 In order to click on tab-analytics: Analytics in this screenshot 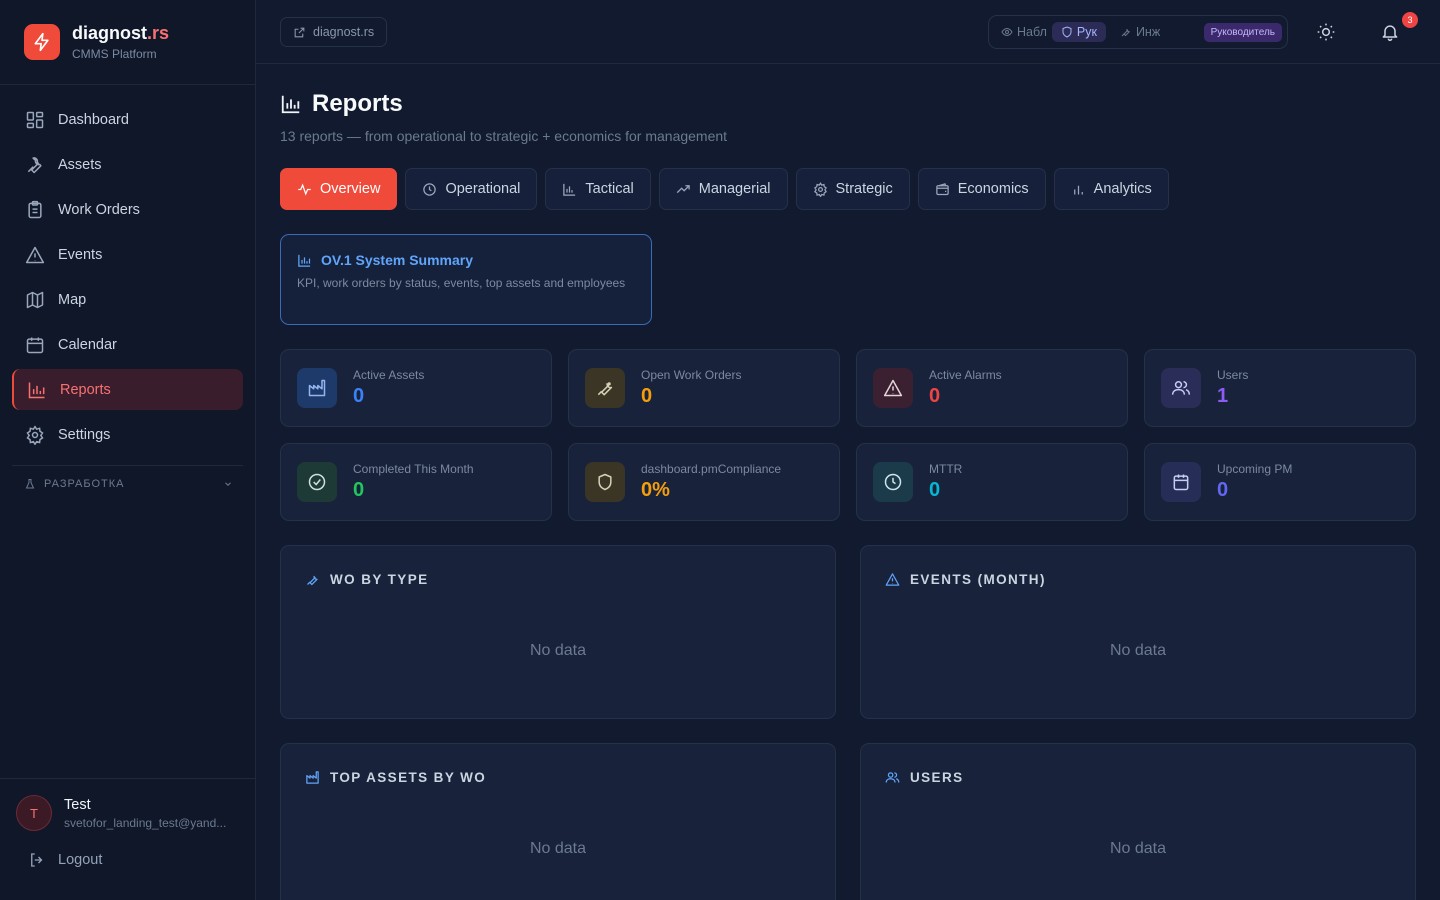, I will do `click(1111, 189)`.